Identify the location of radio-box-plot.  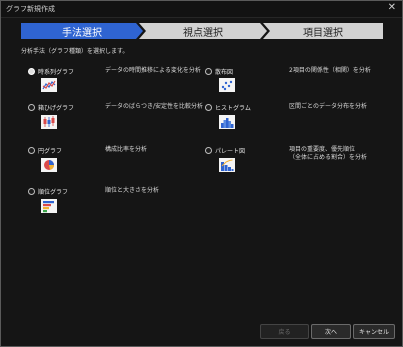
(31, 107).